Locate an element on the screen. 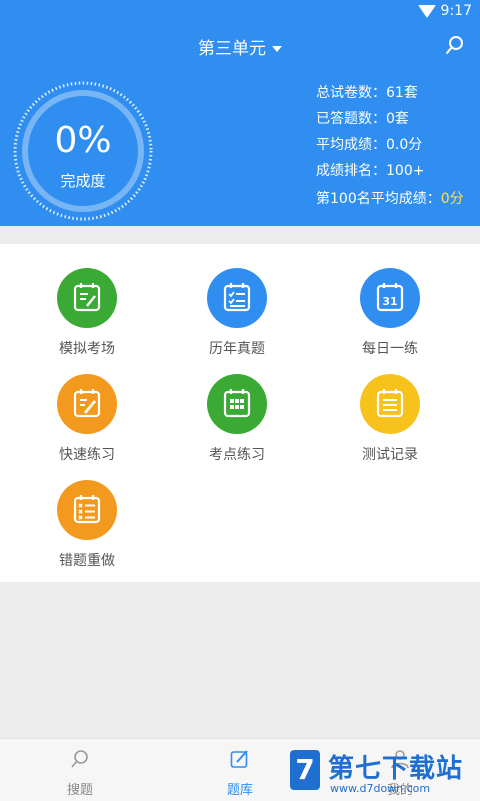  stat-answered: 已答题数：0套 is located at coordinates (362, 119).